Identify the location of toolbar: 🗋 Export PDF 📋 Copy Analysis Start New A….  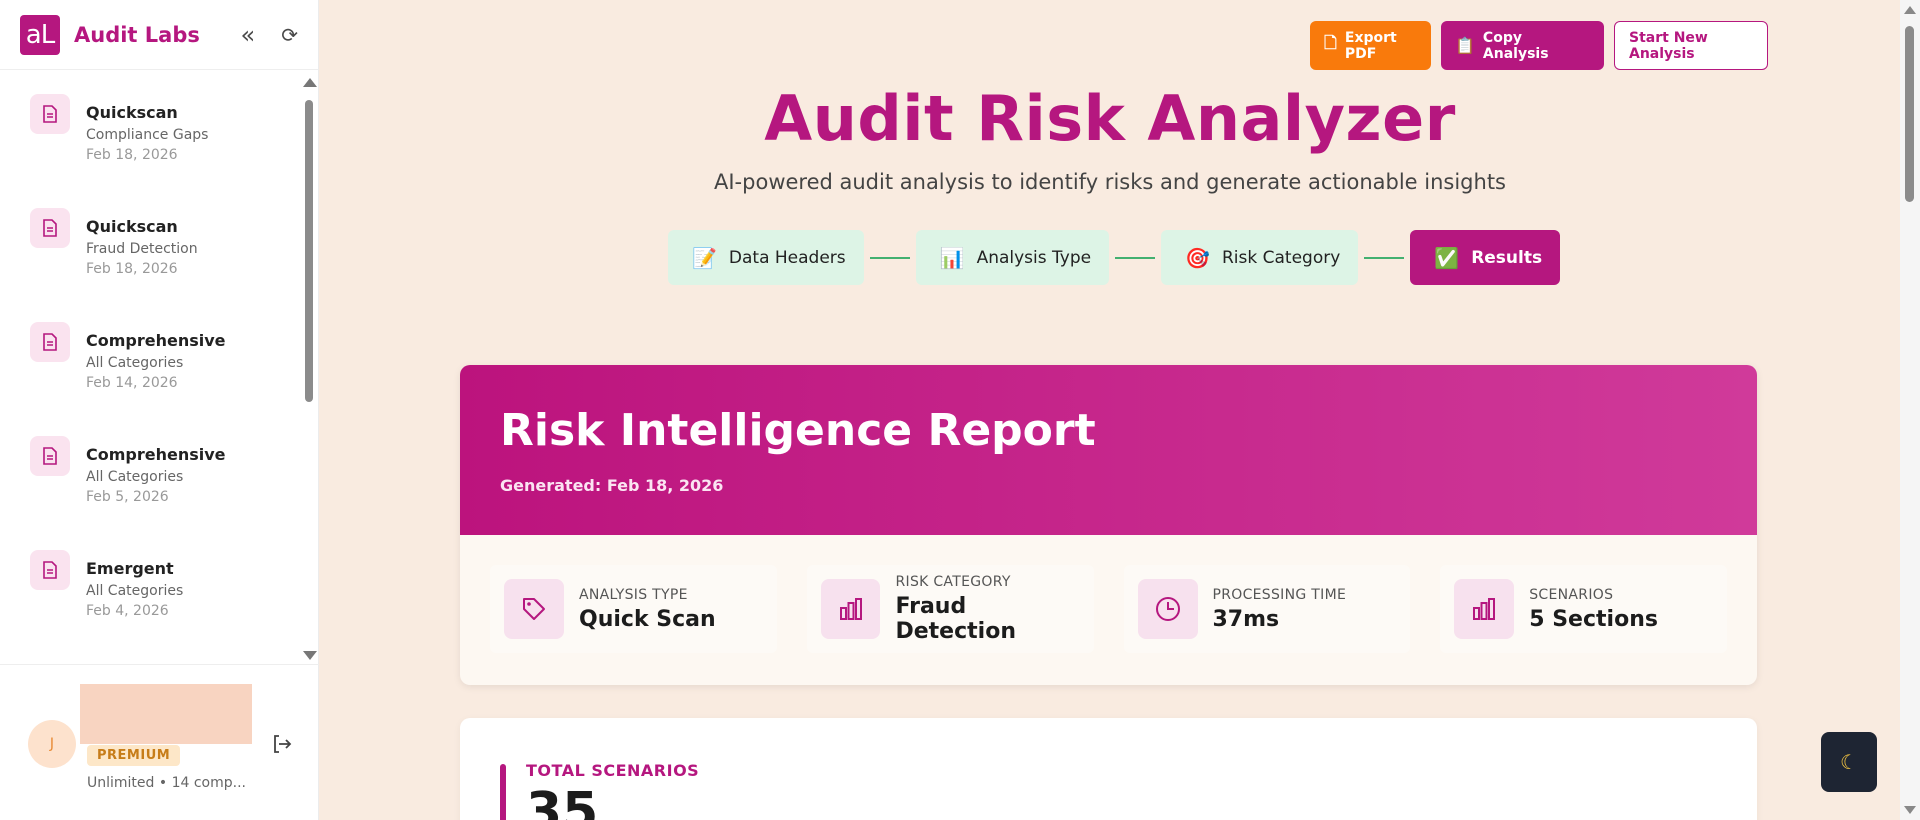
(1539, 45).